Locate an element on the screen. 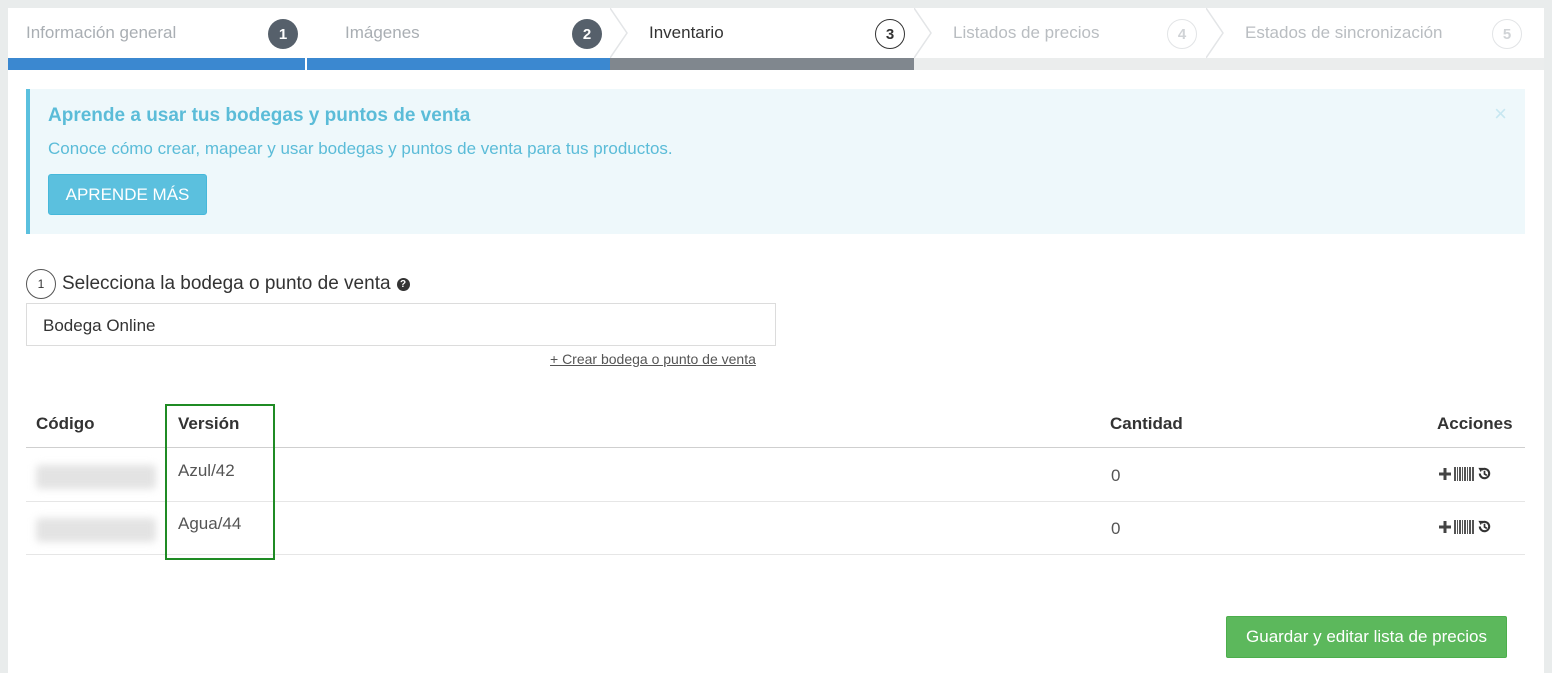 The image size is (1552, 673). wizard-step-number: 2 is located at coordinates (587, 34).